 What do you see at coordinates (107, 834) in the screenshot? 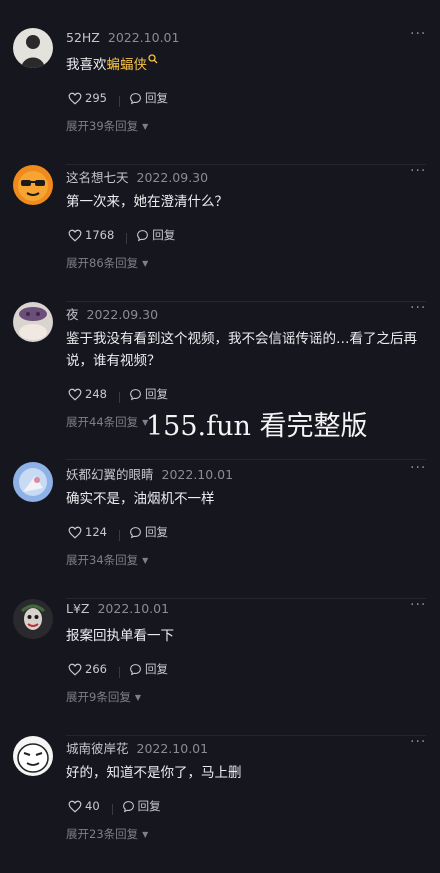
I see `expand-replies-button: 展开23条回复 ▼` at bounding box center [107, 834].